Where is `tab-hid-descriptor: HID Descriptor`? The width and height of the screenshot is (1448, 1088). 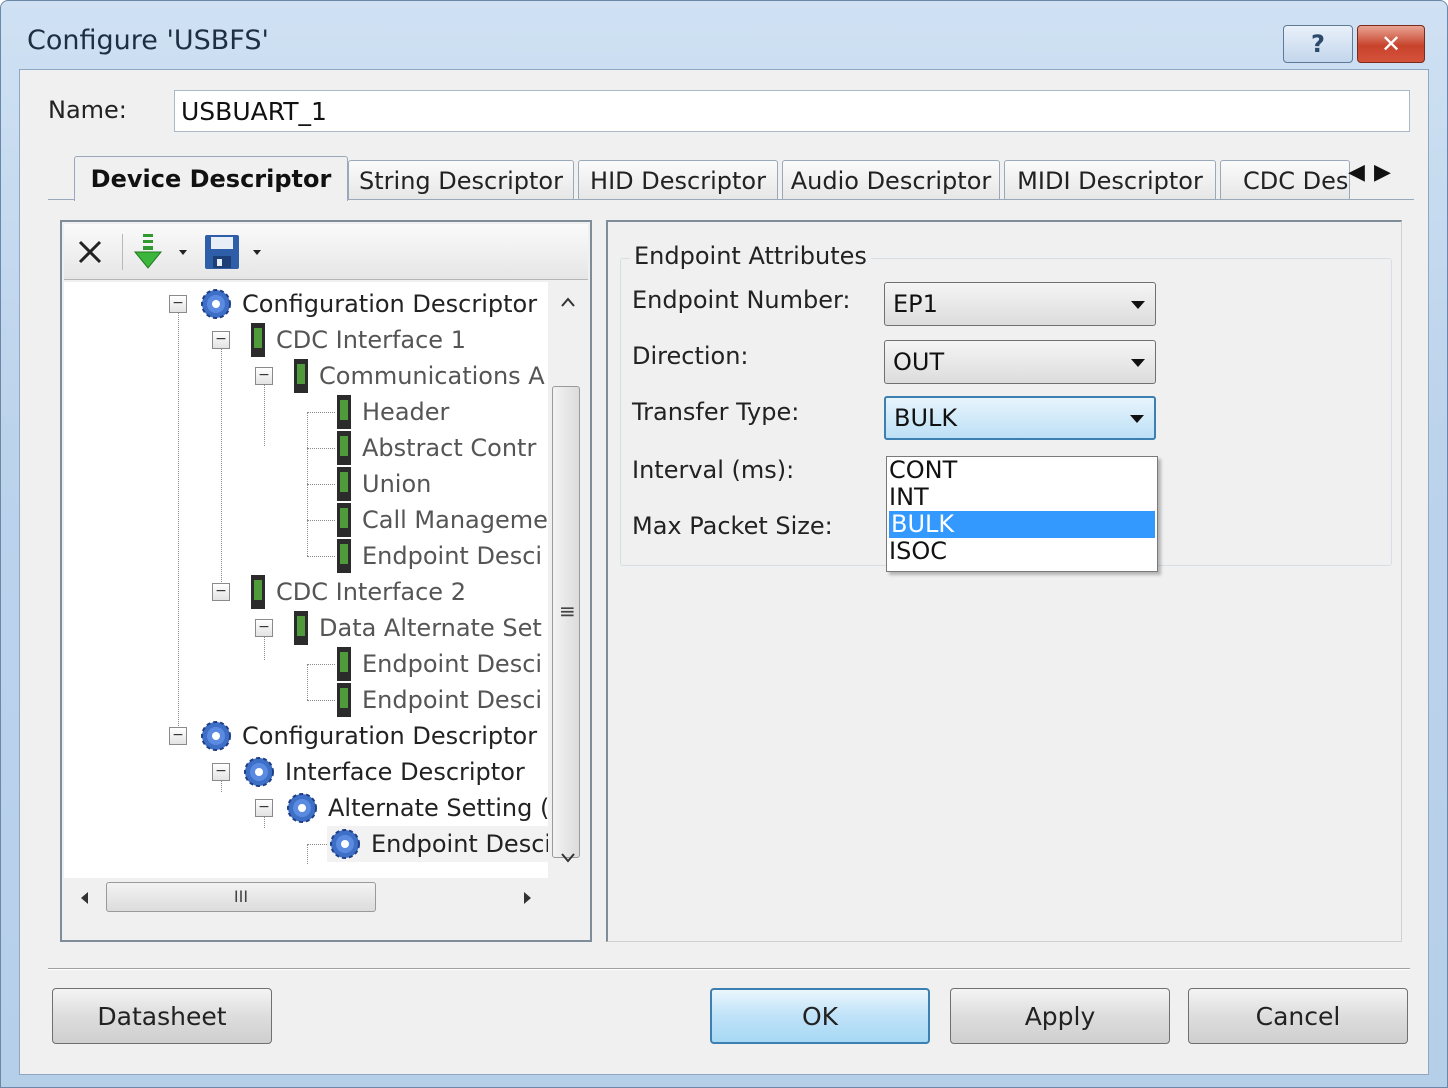
tab-hid-descriptor: HID Descriptor is located at coordinates (678, 180).